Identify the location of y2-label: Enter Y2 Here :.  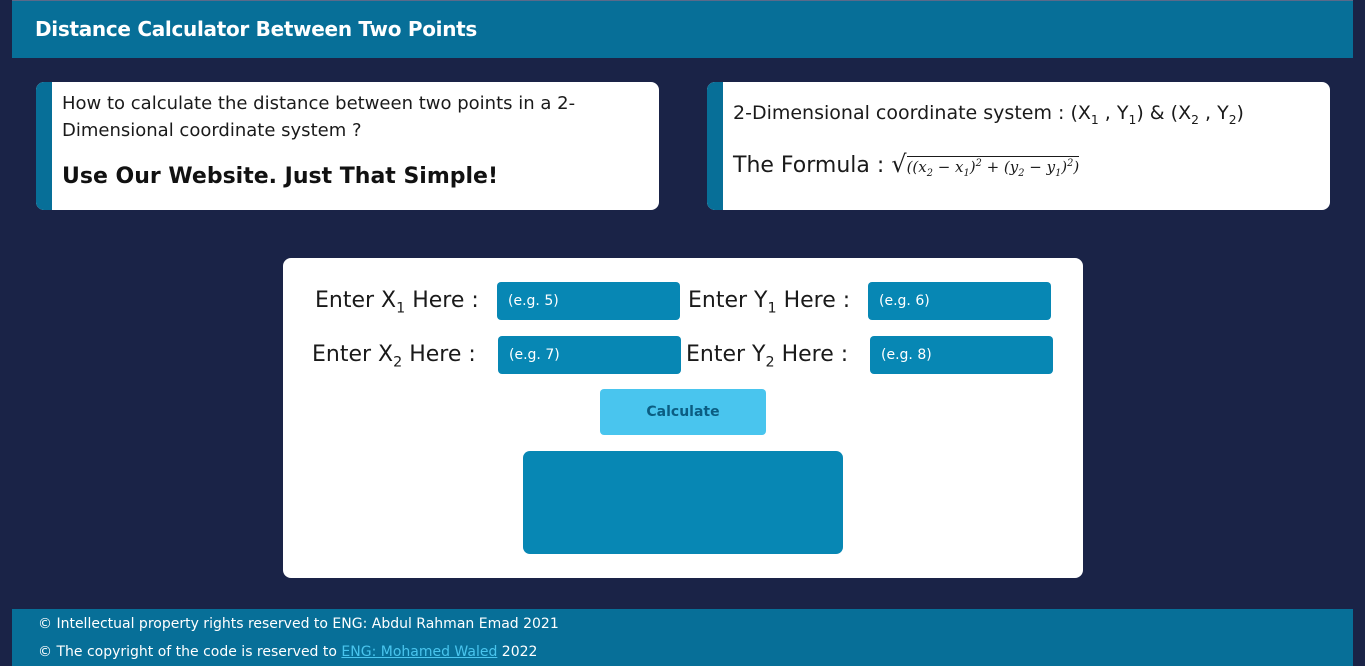
(767, 356).